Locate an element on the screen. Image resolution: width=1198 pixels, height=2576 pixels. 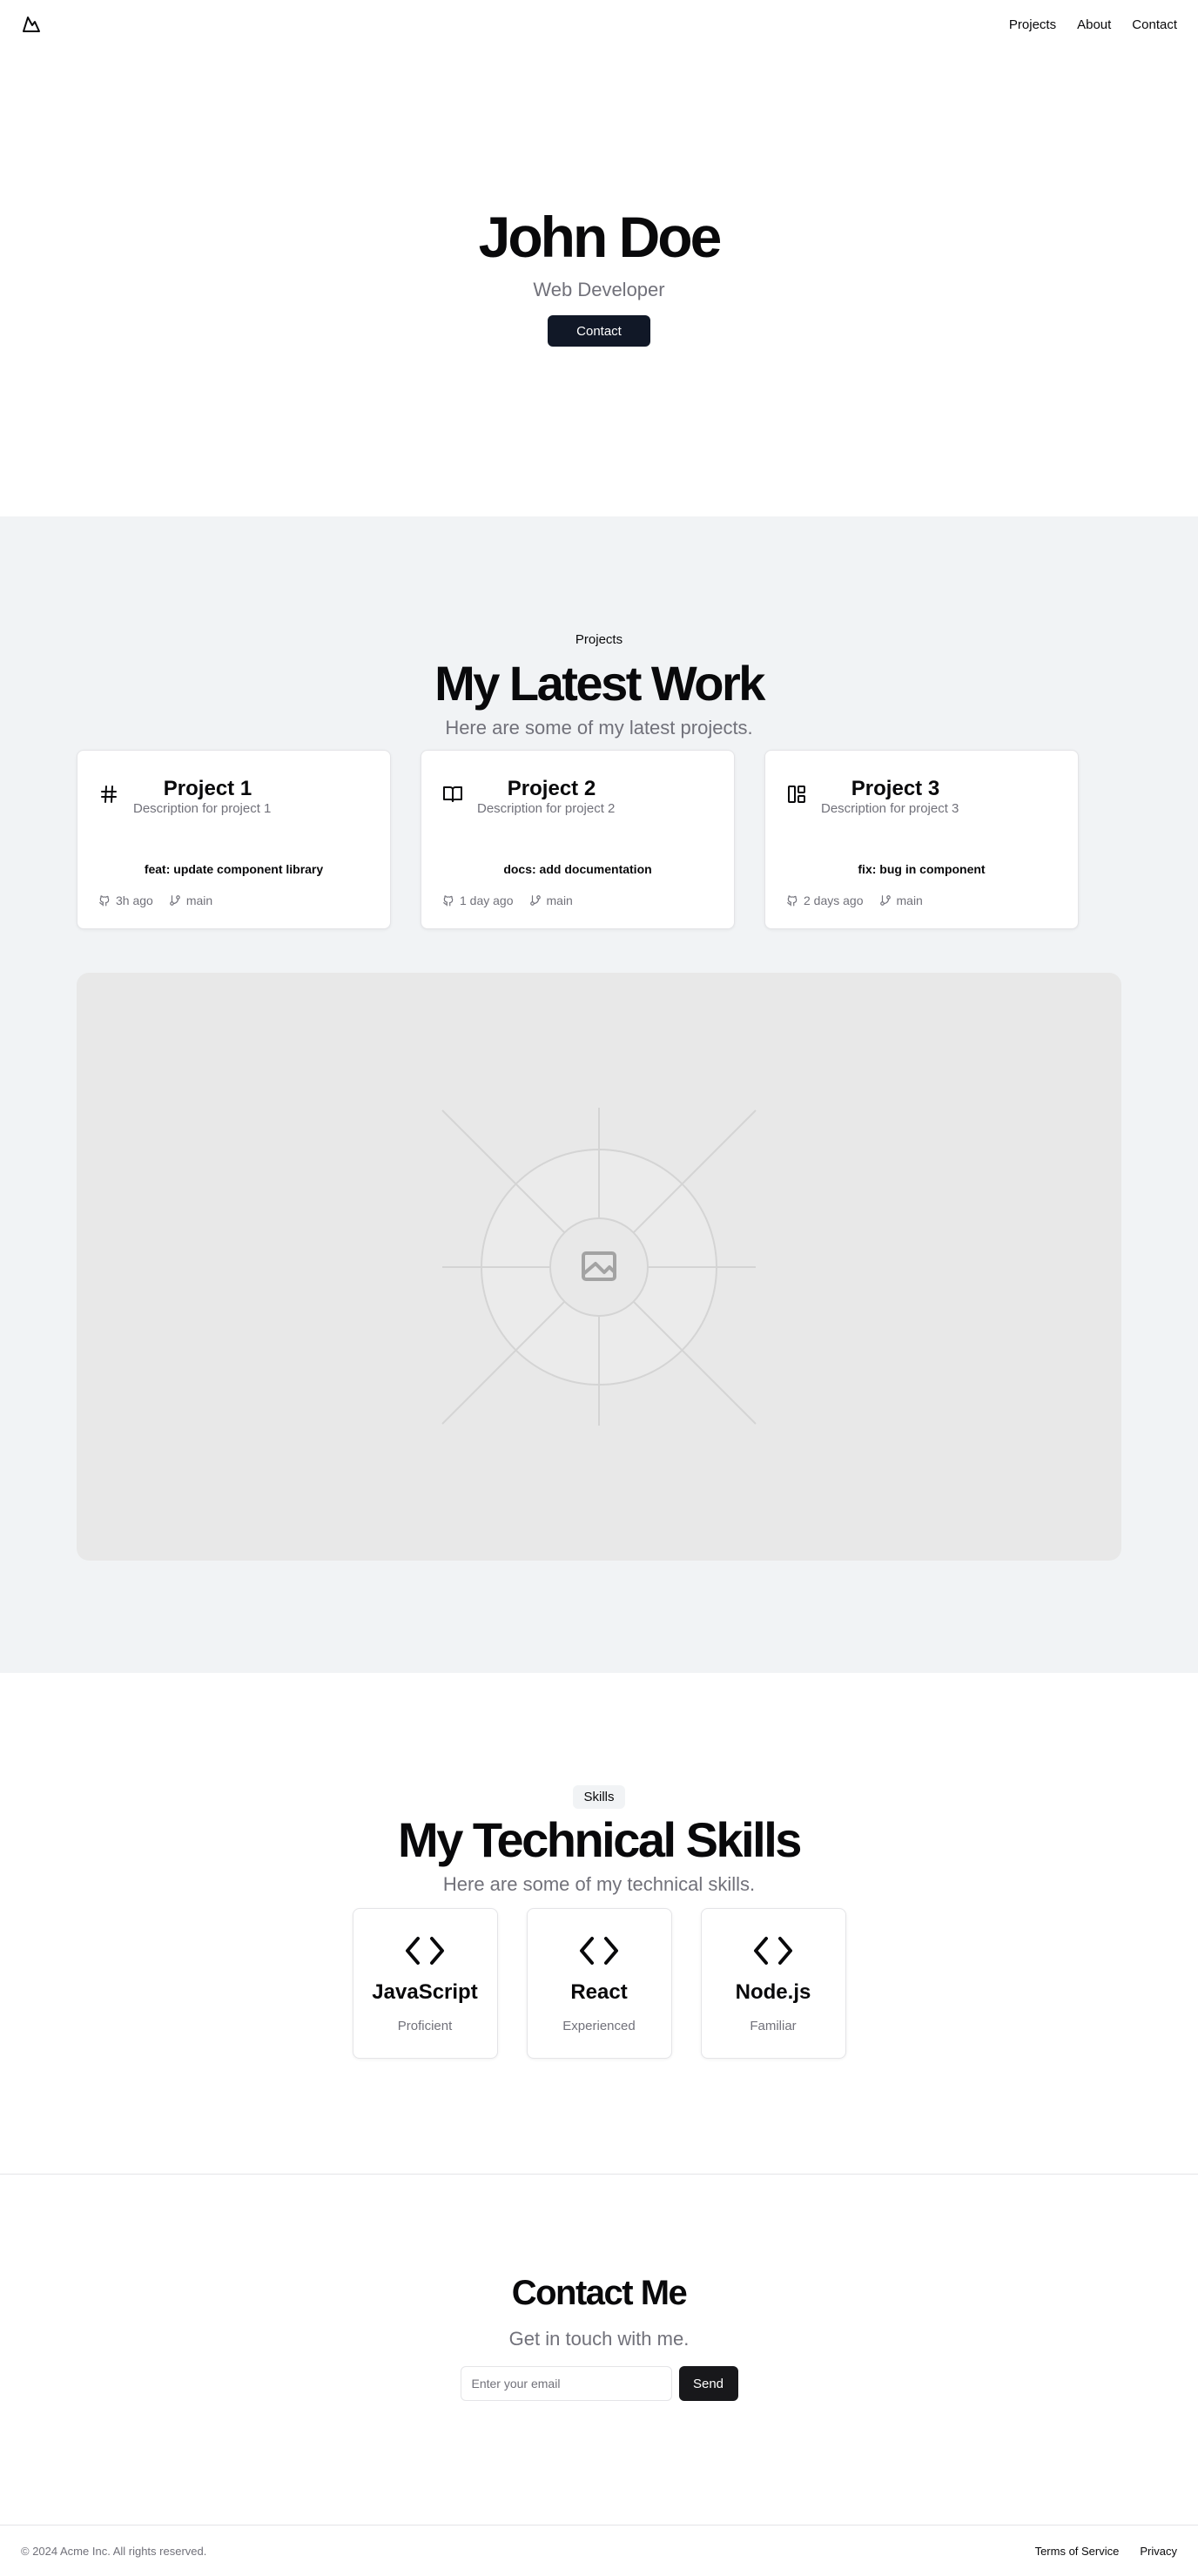
project-description: Description for project 3 is located at coordinates (890, 808).